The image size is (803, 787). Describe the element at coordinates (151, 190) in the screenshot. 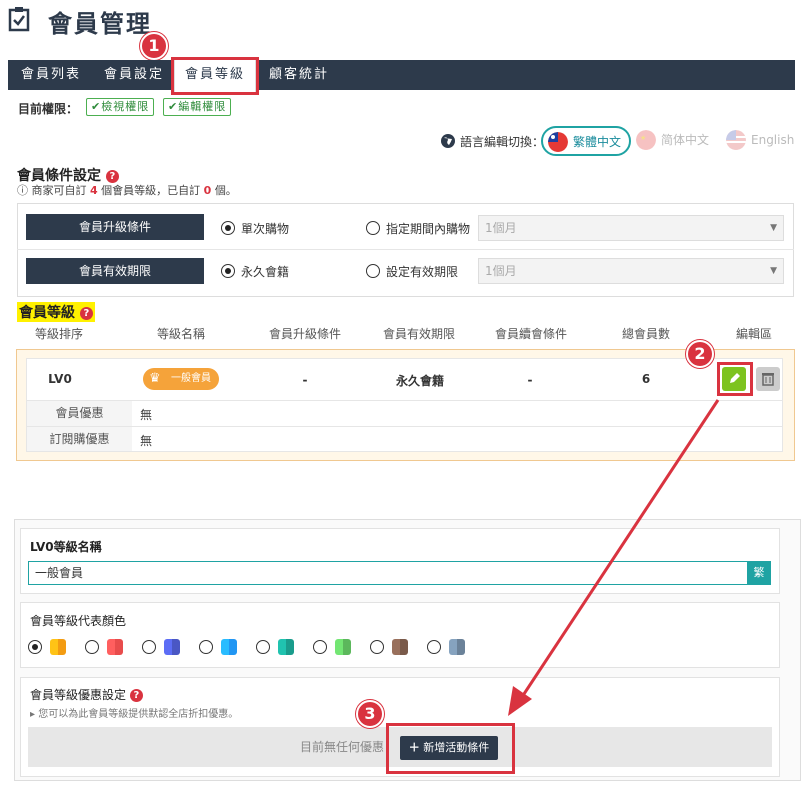

I see `note-mid: 個會員等級，已自訂` at that location.